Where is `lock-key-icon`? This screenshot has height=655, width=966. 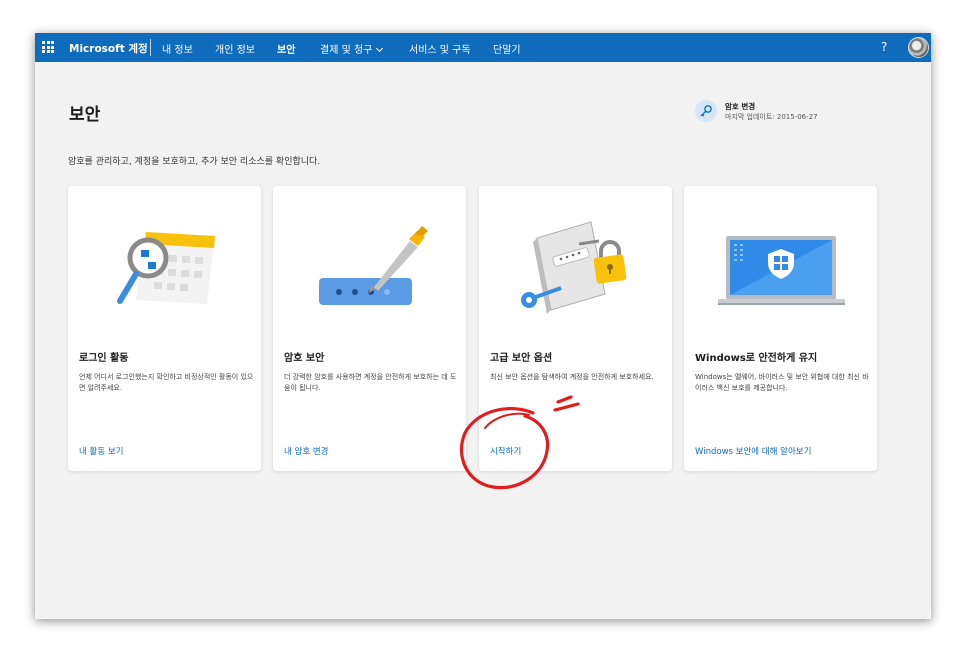
lock-key-icon is located at coordinates (575, 261).